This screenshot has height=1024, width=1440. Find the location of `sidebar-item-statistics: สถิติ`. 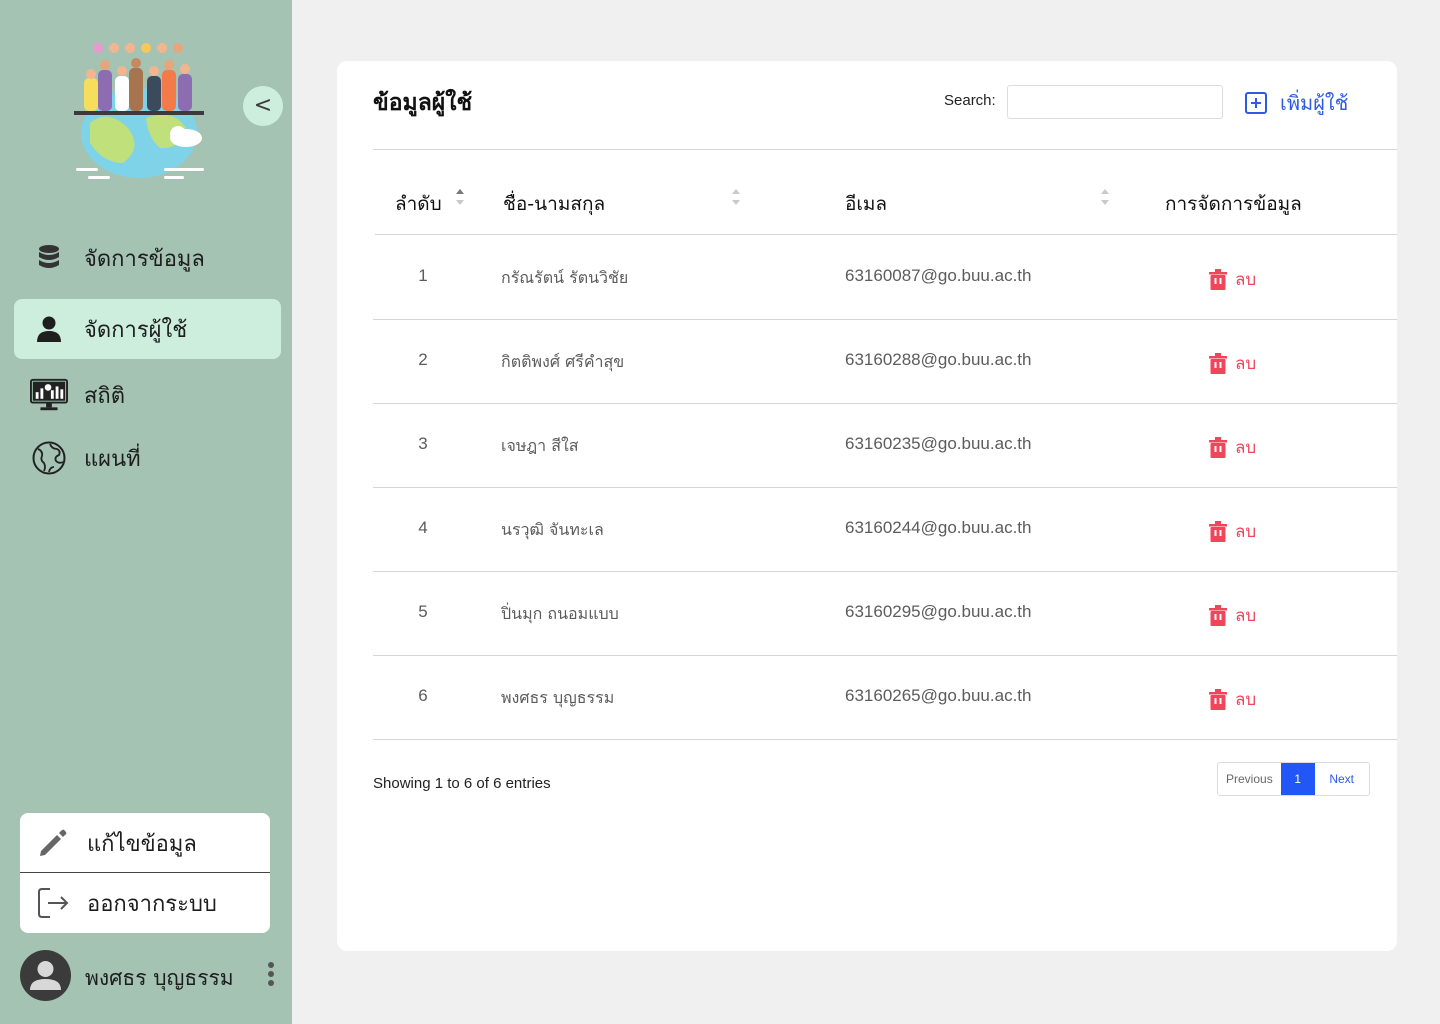

sidebar-item-statistics: สถิติ is located at coordinates (147, 395).